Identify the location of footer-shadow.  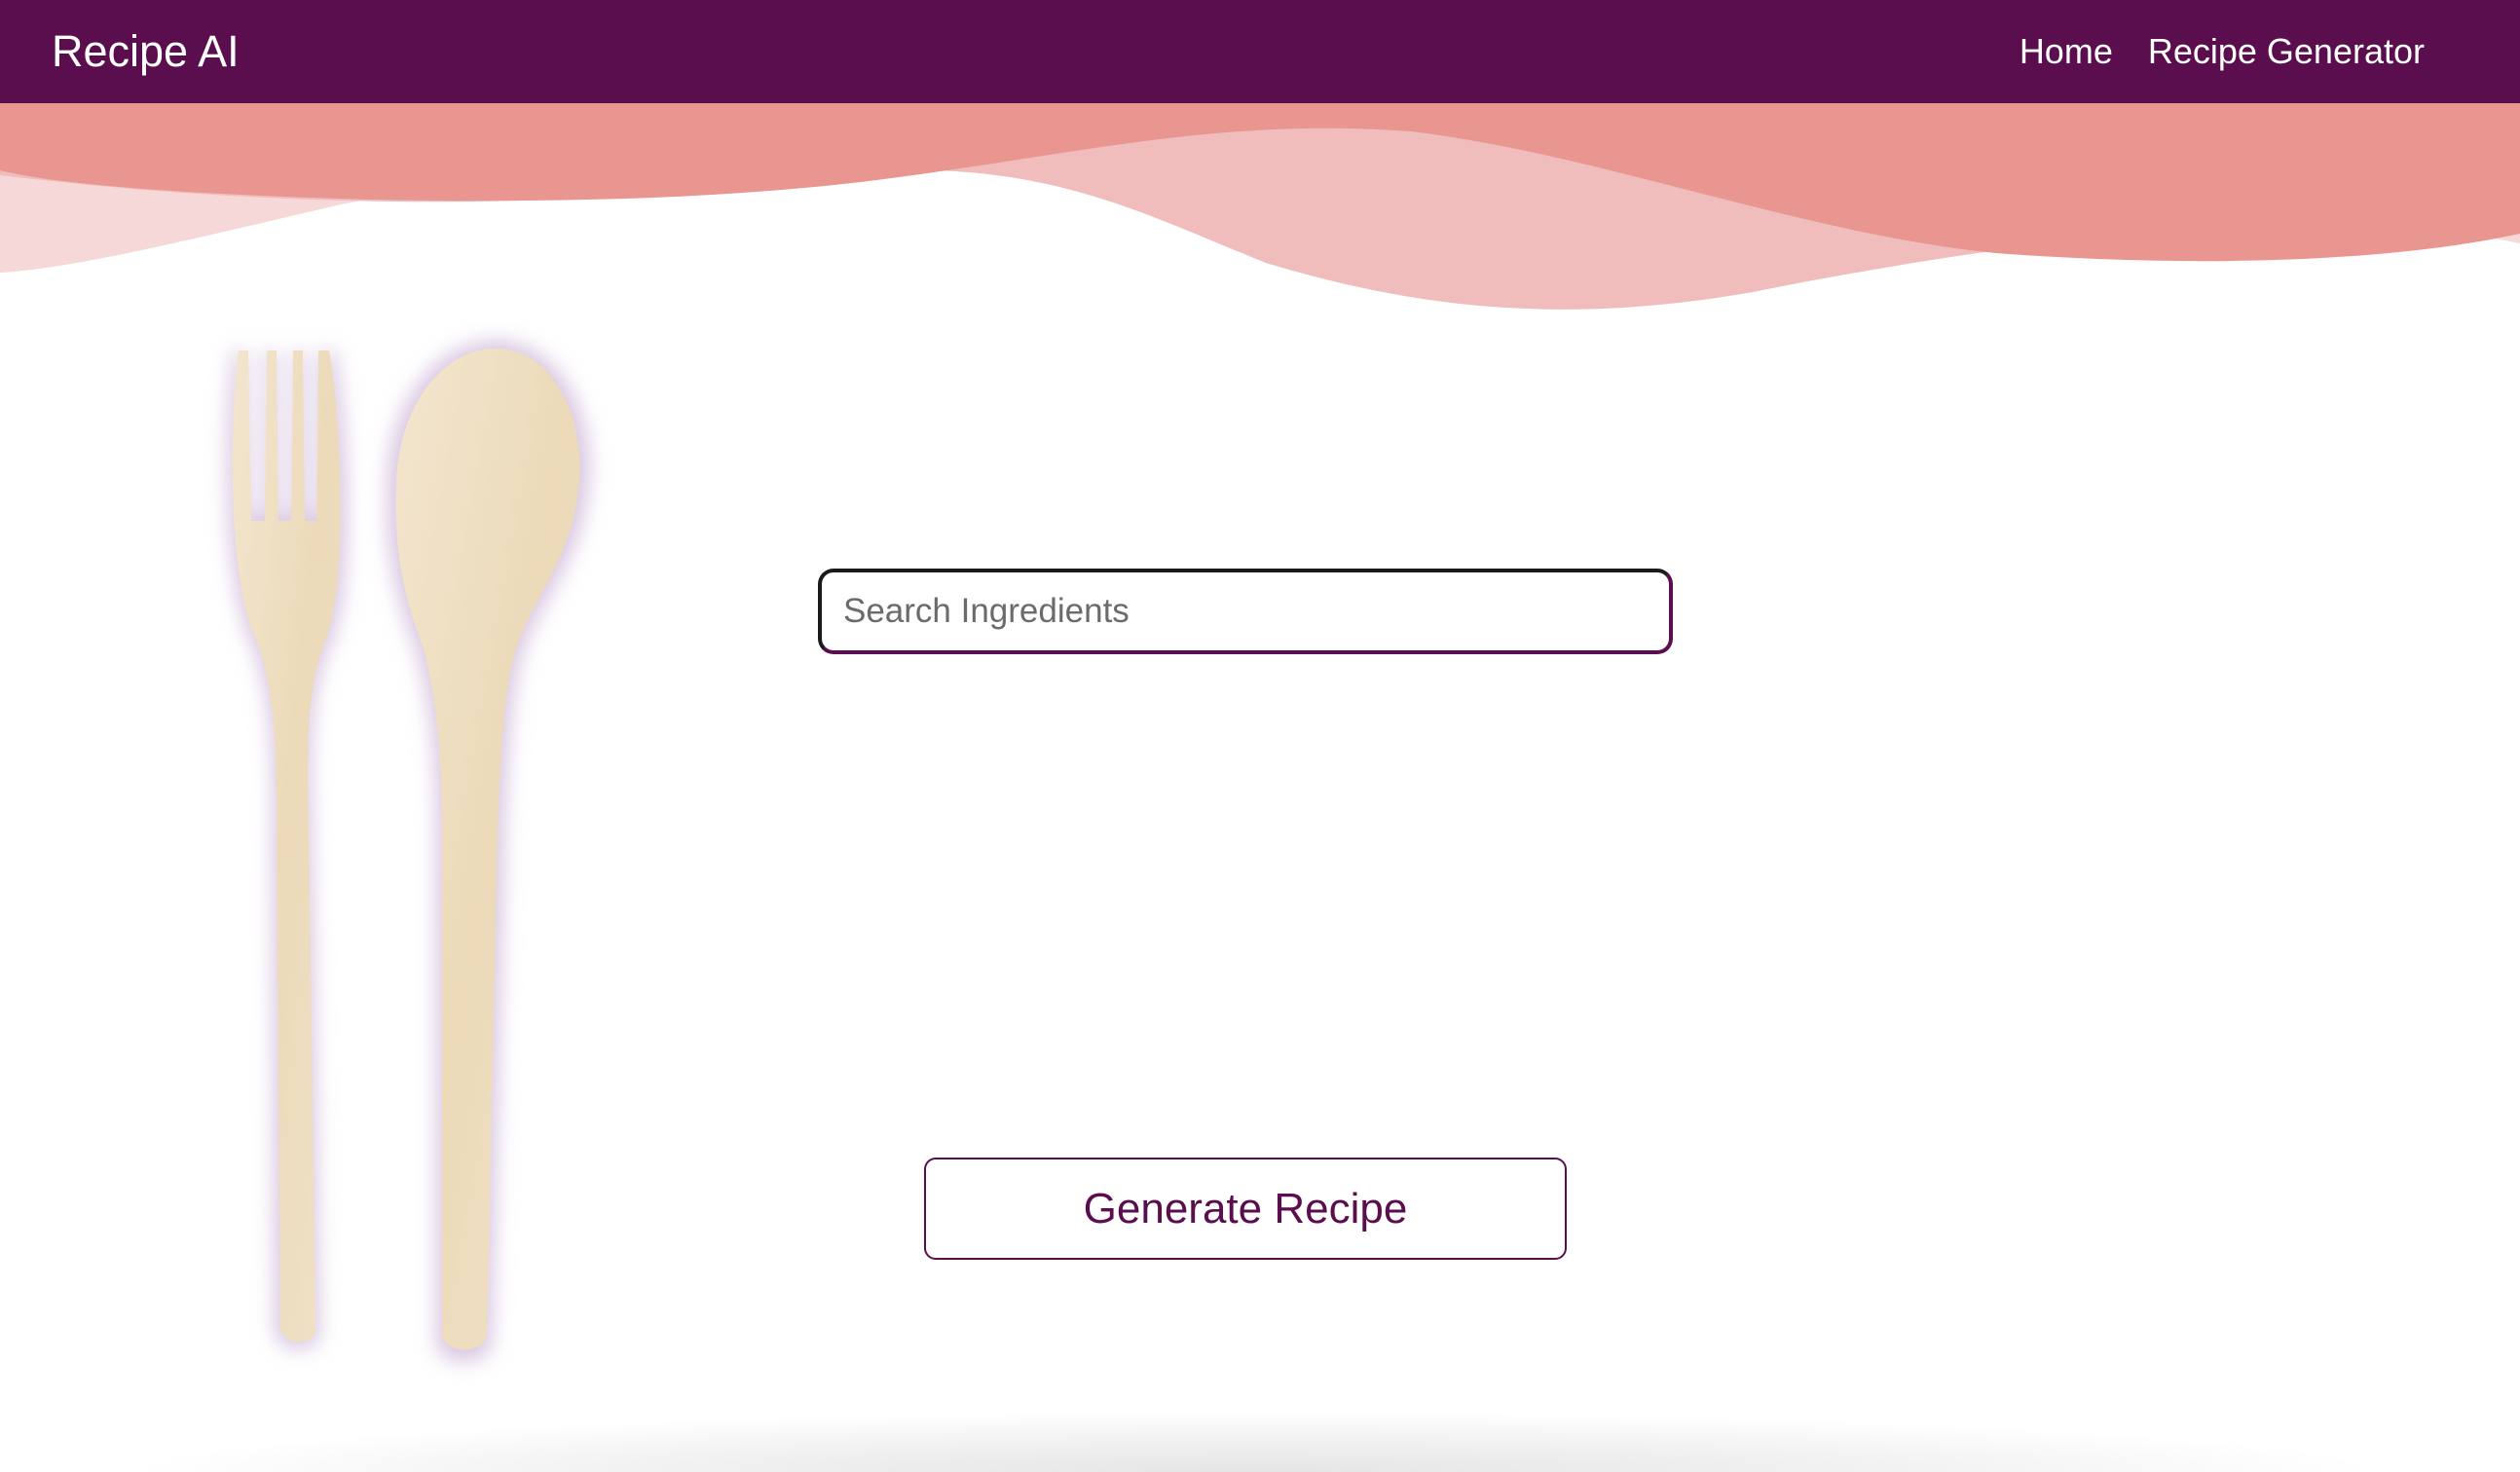
(1256, 1442).